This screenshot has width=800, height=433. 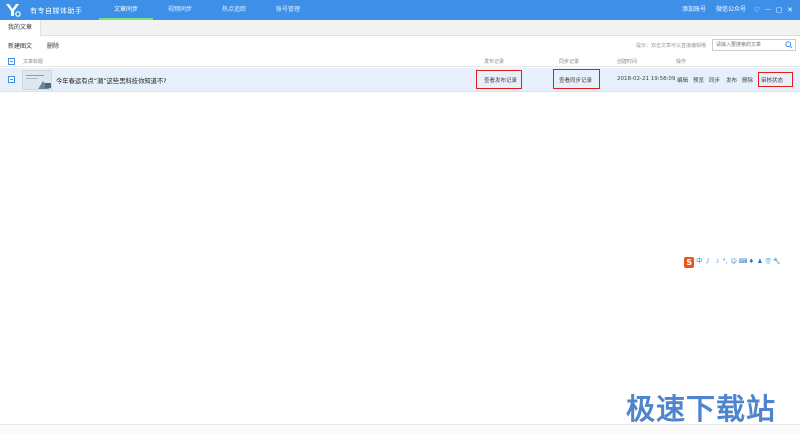 What do you see at coordinates (708, 262) in the screenshot?
I see `ime-punct-icon: 丿` at bounding box center [708, 262].